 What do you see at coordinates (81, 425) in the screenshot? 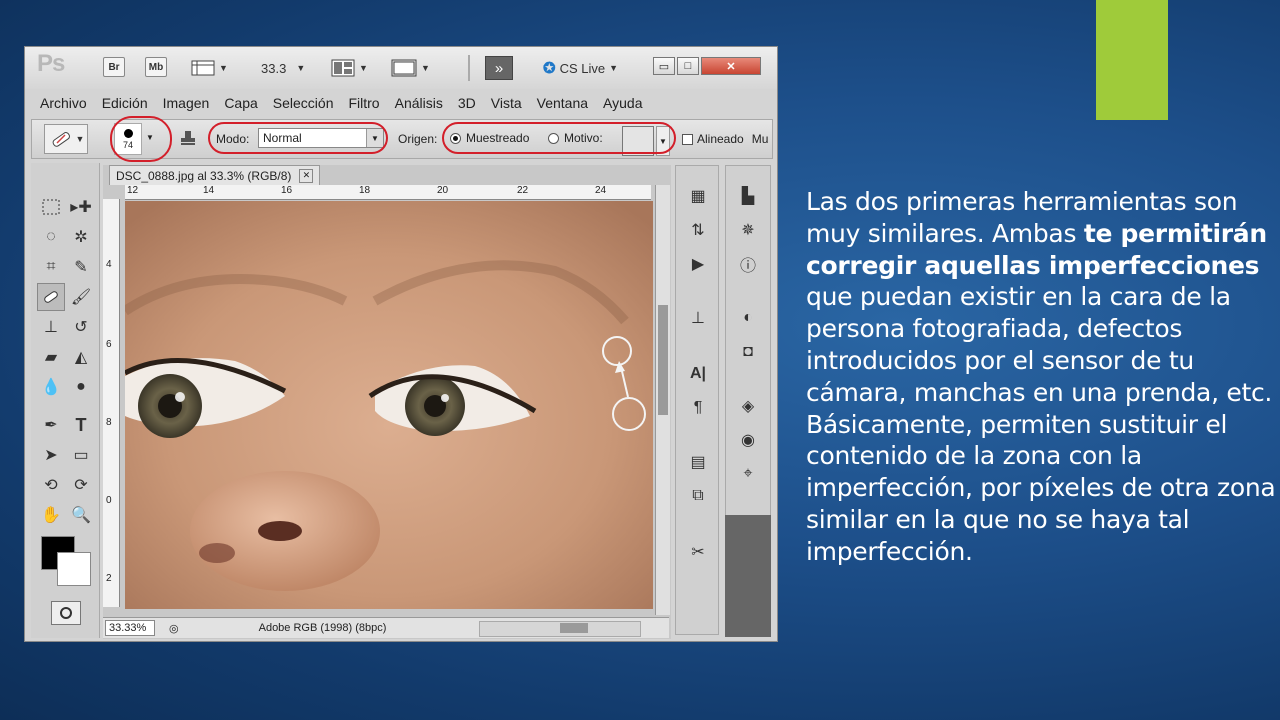
I see `type-icon: T` at bounding box center [81, 425].